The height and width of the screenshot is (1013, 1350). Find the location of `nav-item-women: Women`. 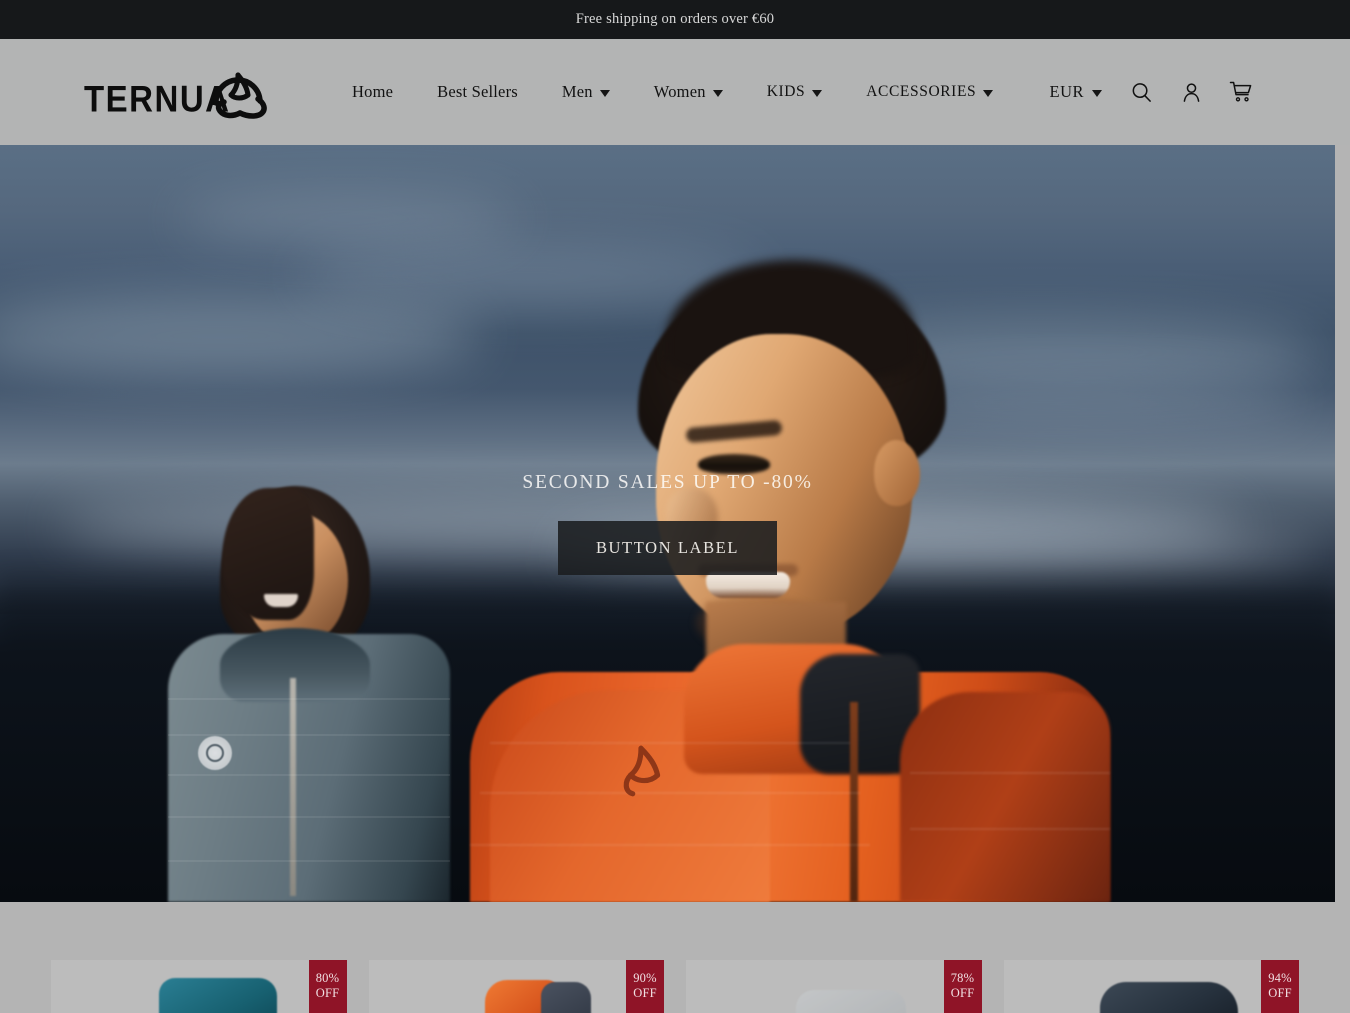

nav-item-women: Women is located at coordinates (688, 92).